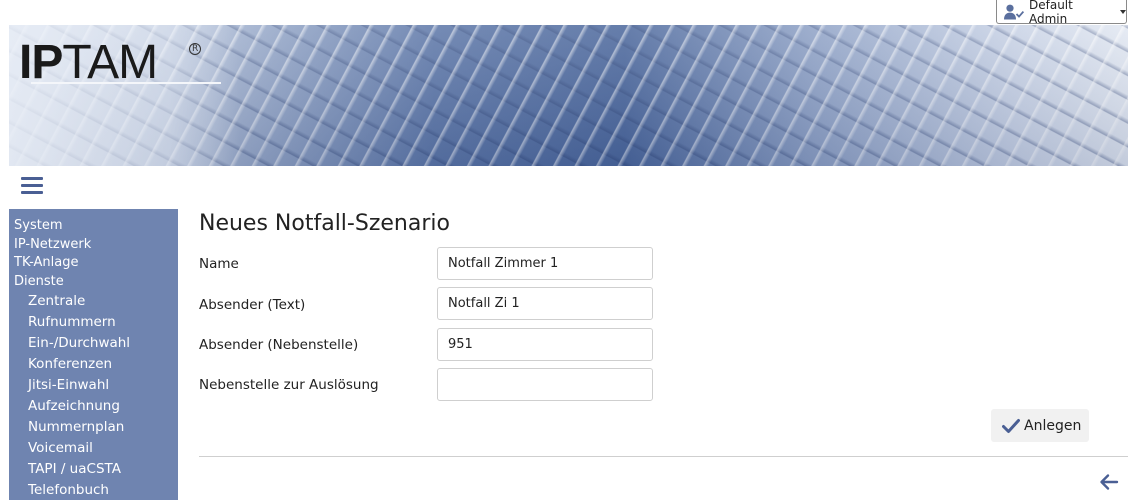 The image size is (1143, 501). I want to click on name-label: Name, so click(219, 264).